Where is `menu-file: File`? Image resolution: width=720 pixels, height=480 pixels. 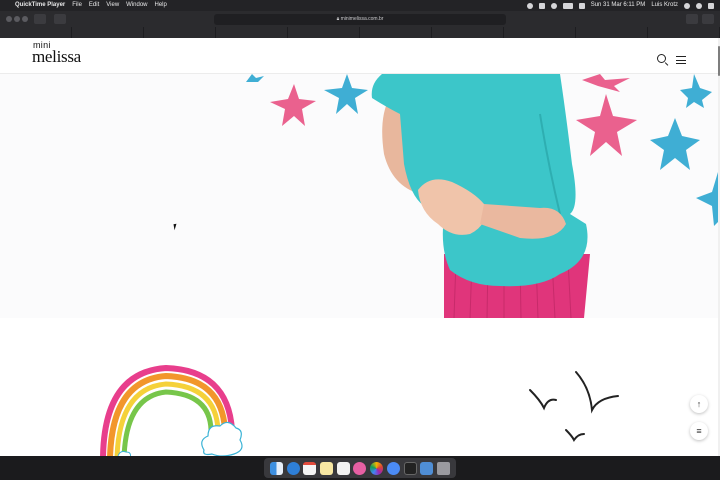 menu-file: File is located at coordinates (77, 5).